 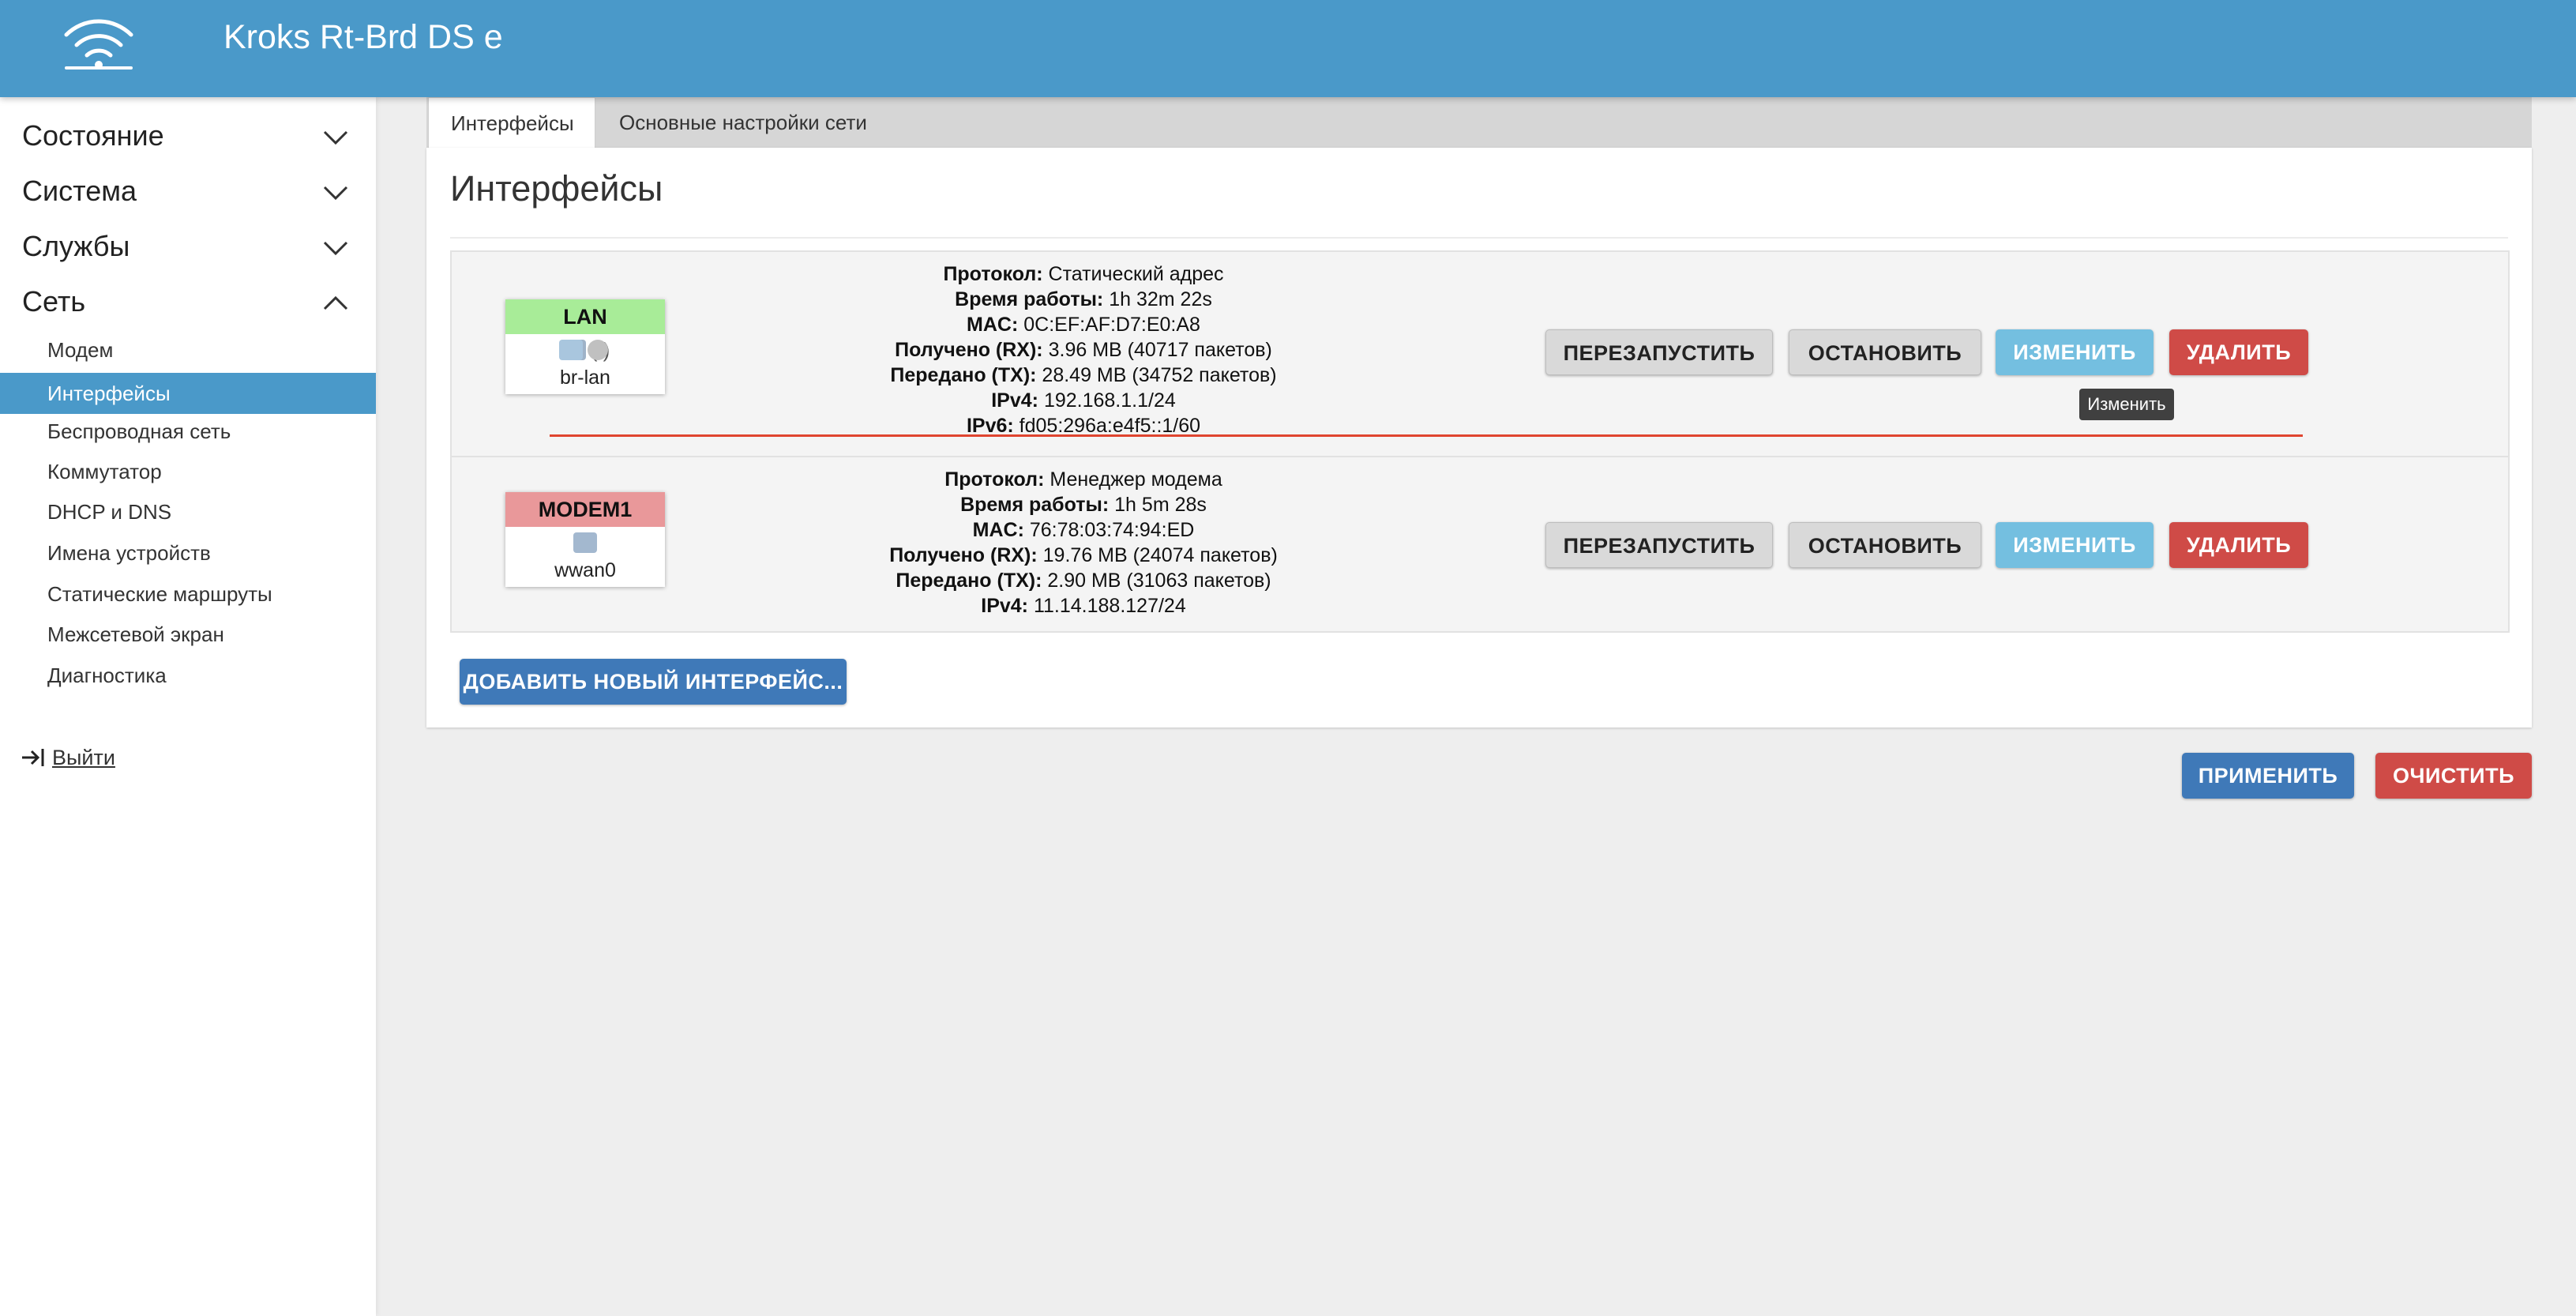 What do you see at coordinates (79, 191) in the screenshot?
I see `sidebar-section-system: Система` at bounding box center [79, 191].